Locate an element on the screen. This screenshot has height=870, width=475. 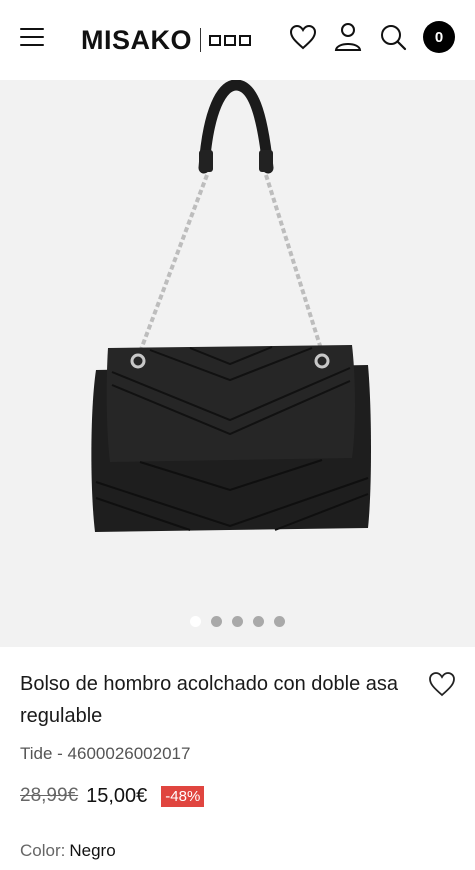
original-price: 28,99€ is located at coordinates (49, 795).